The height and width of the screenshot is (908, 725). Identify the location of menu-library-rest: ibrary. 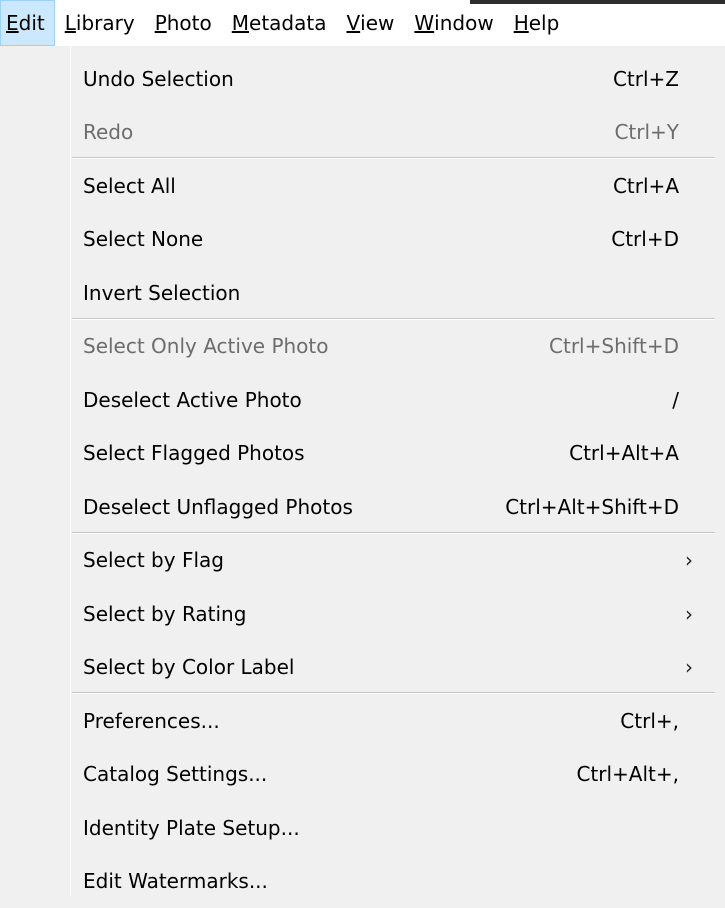
(105, 23).